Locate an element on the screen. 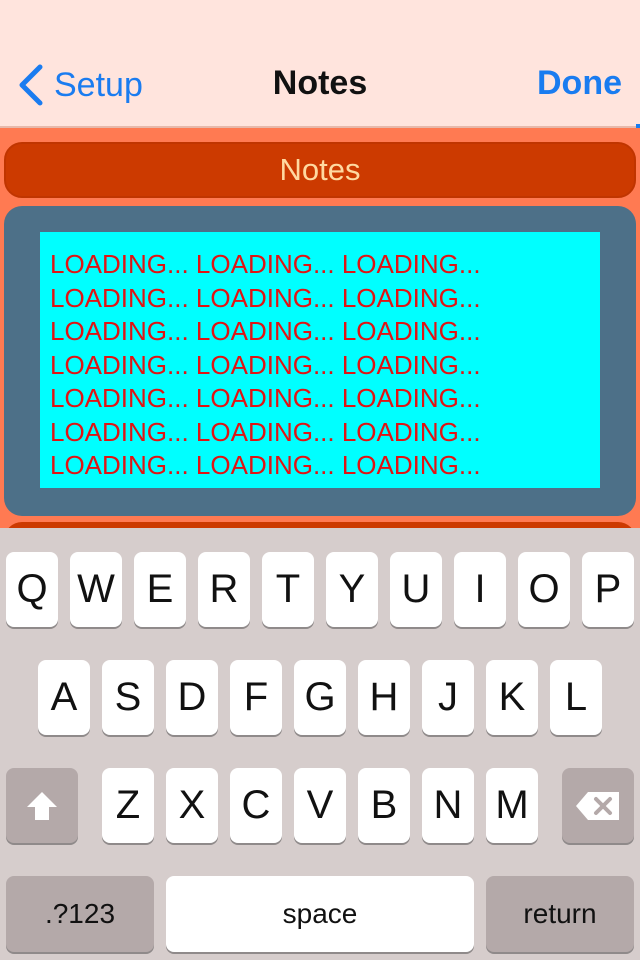 Image resolution: width=640 pixels, height=960 pixels. section-header-label: Notes is located at coordinates (320, 169).